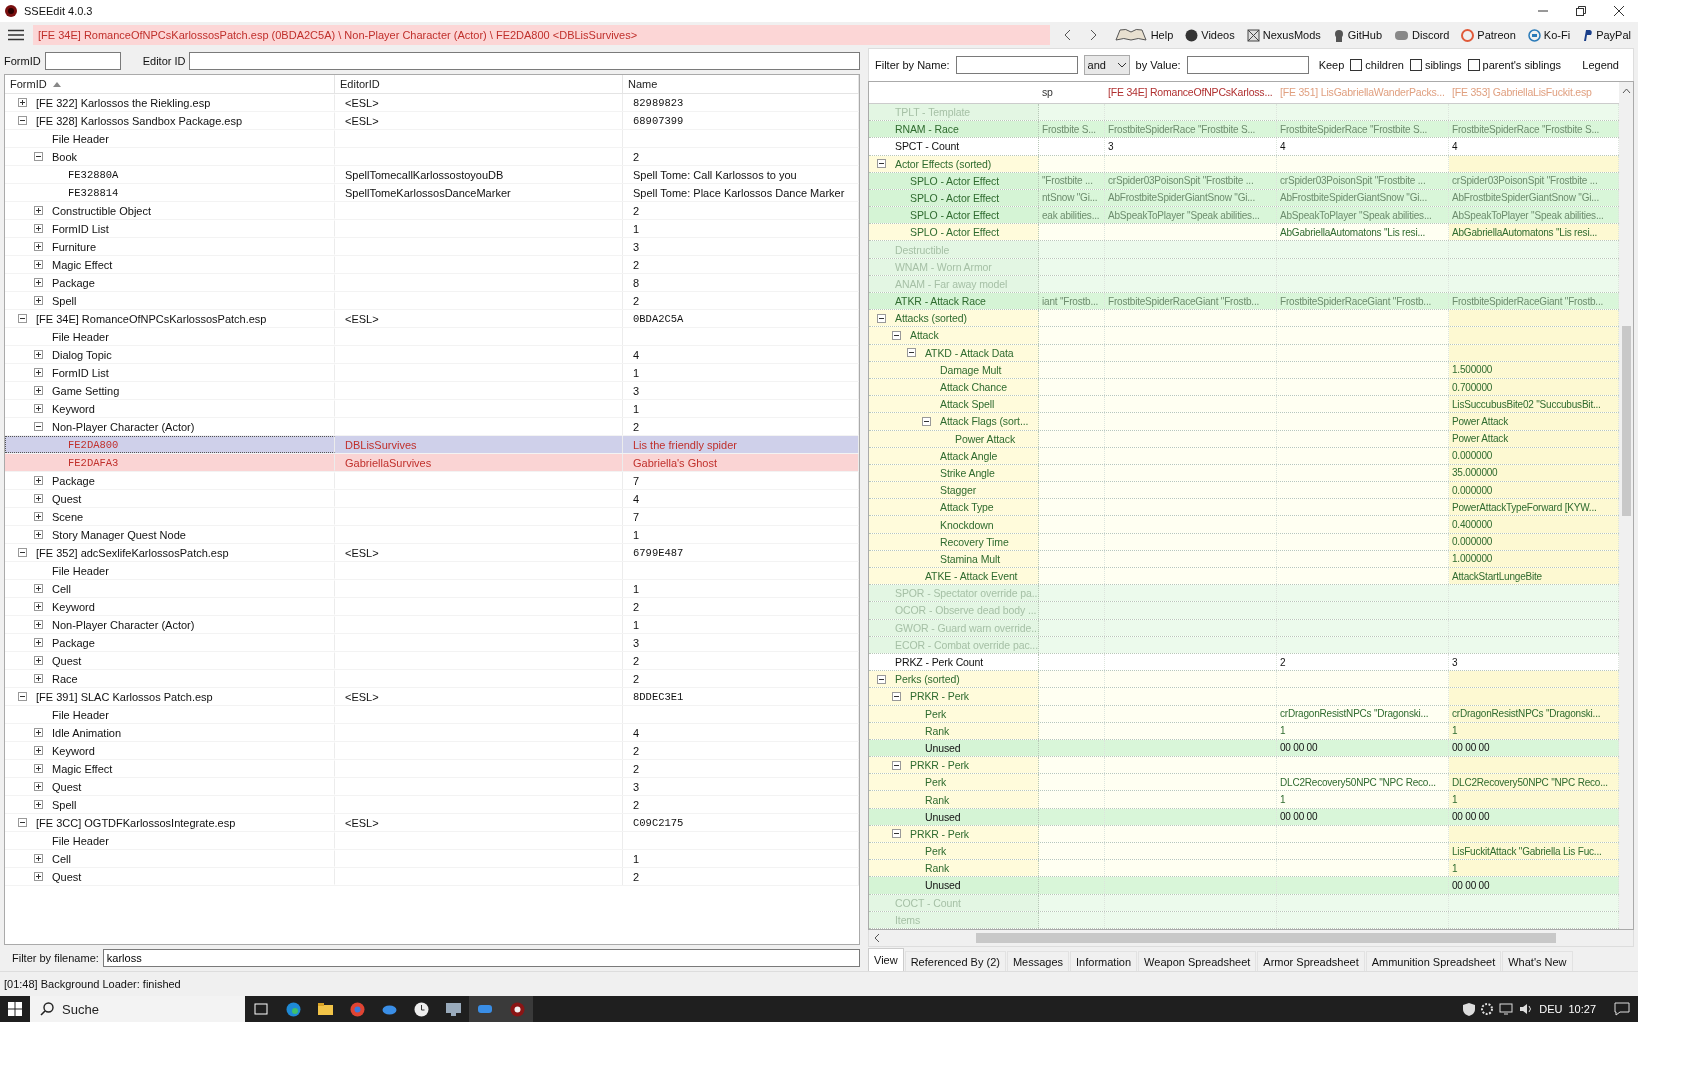  I want to click on vertical-scrollbar, so click(1626, 505).